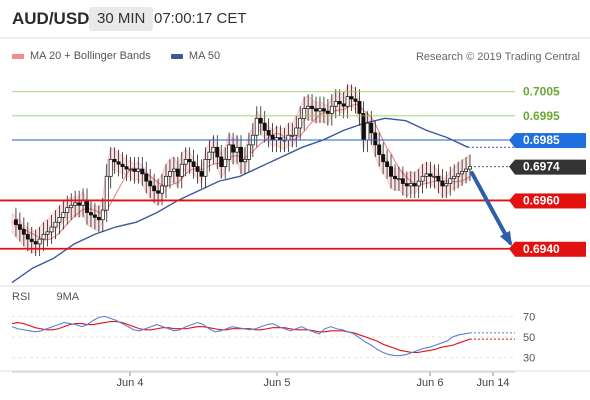  What do you see at coordinates (529, 317) in the screenshot?
I see `rsi-tick: 70` at bounding box center [529, 317].